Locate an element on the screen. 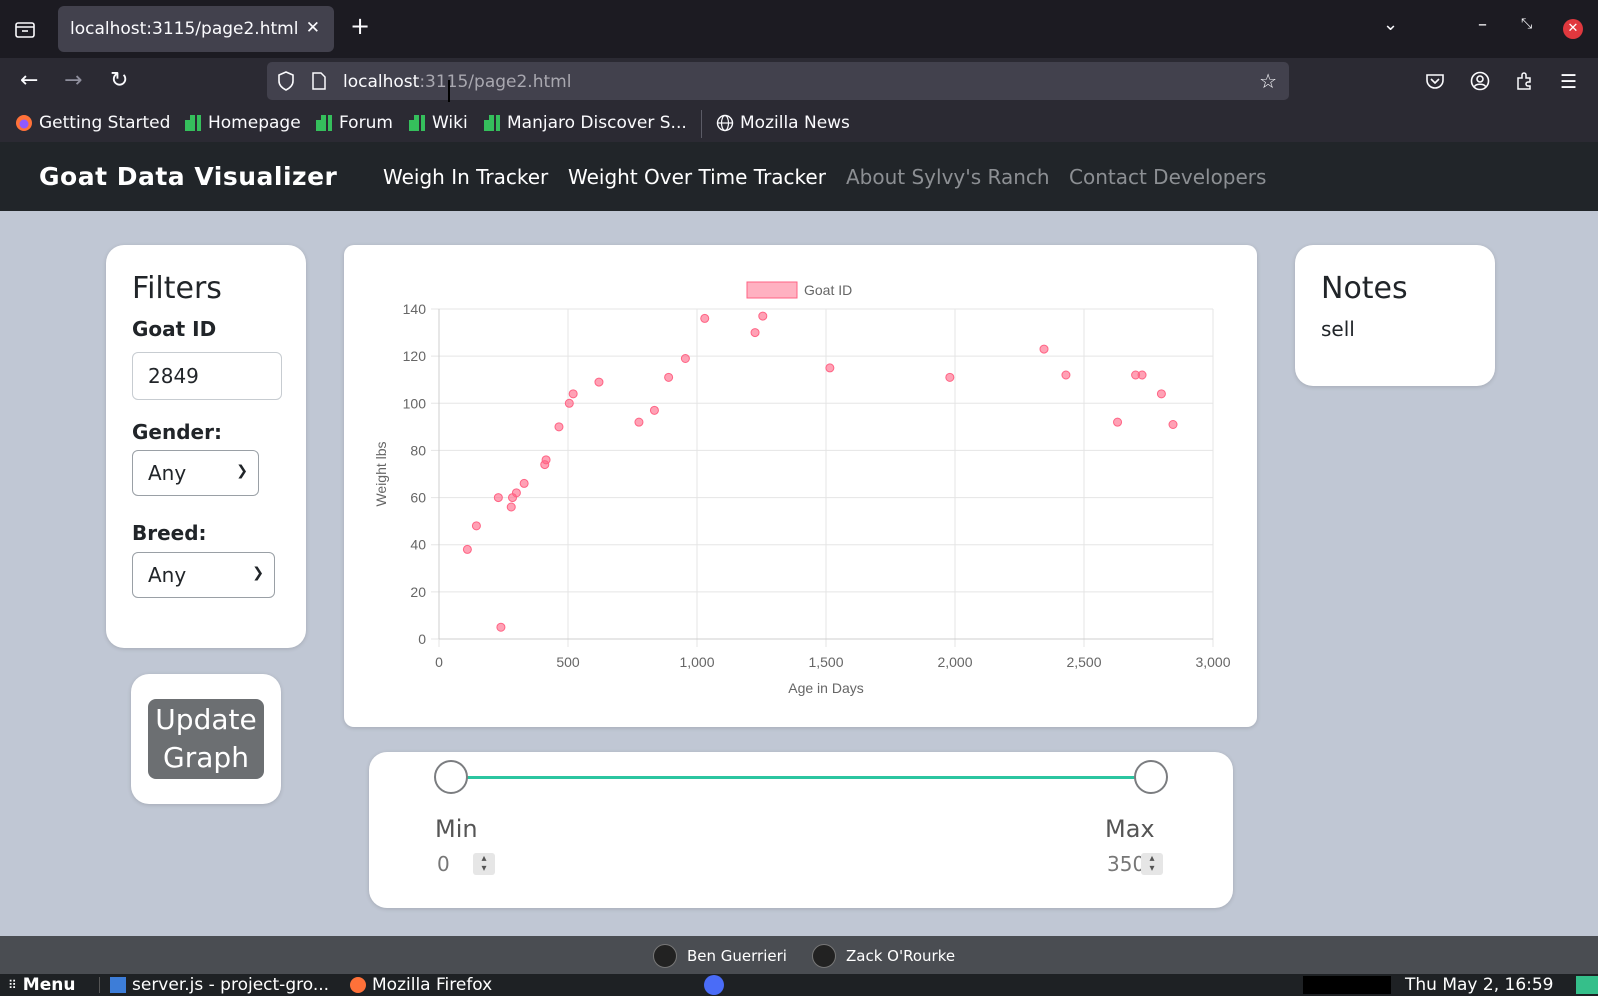  tray-green-block is located at coordinates (1587, 985).